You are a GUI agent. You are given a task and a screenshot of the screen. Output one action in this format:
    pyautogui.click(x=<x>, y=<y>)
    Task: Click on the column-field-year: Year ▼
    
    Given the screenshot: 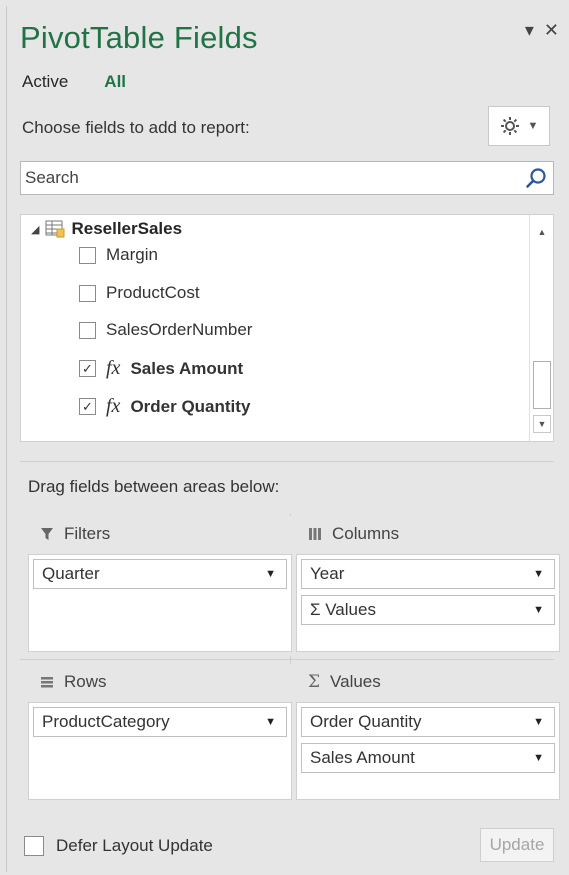 What is the action you would take?
    pyautogui.click(x=428, y=574)
    